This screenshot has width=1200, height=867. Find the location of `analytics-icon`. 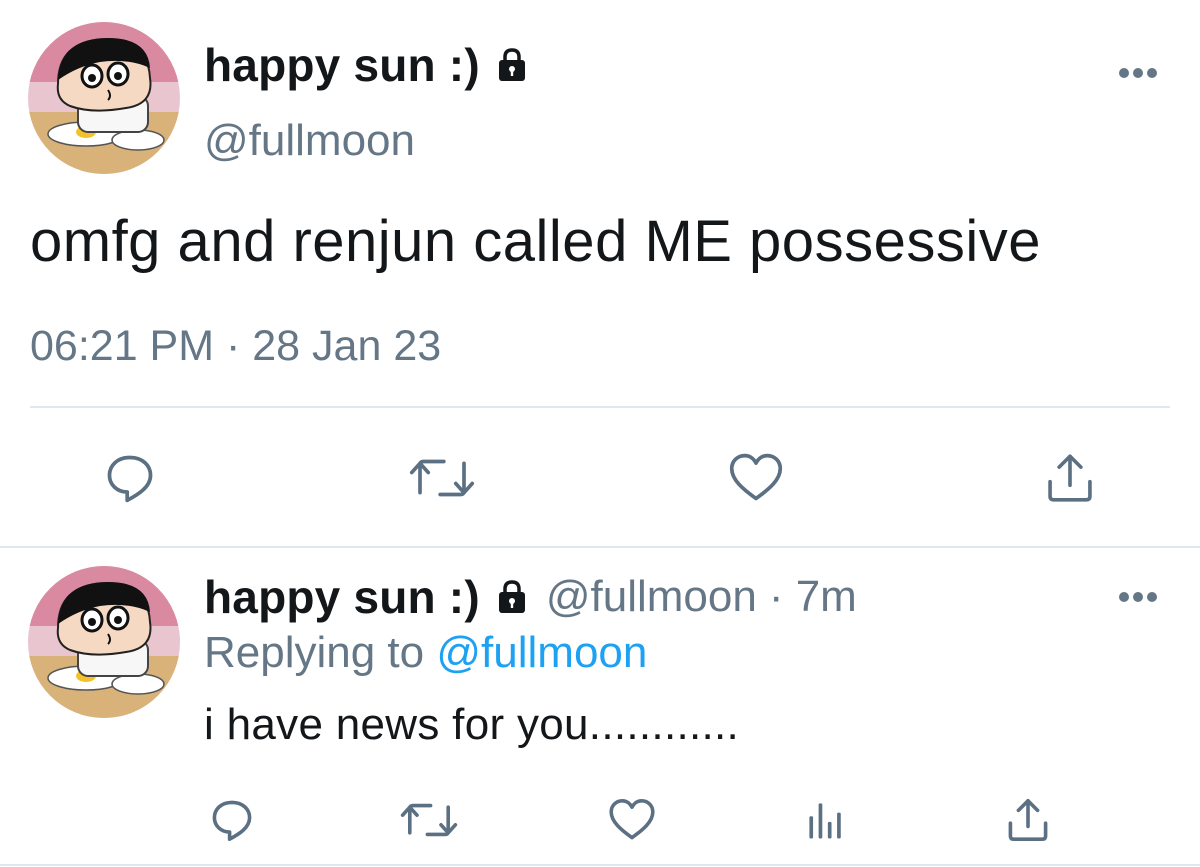

analytics-icon is located at coordinates (825, 821).